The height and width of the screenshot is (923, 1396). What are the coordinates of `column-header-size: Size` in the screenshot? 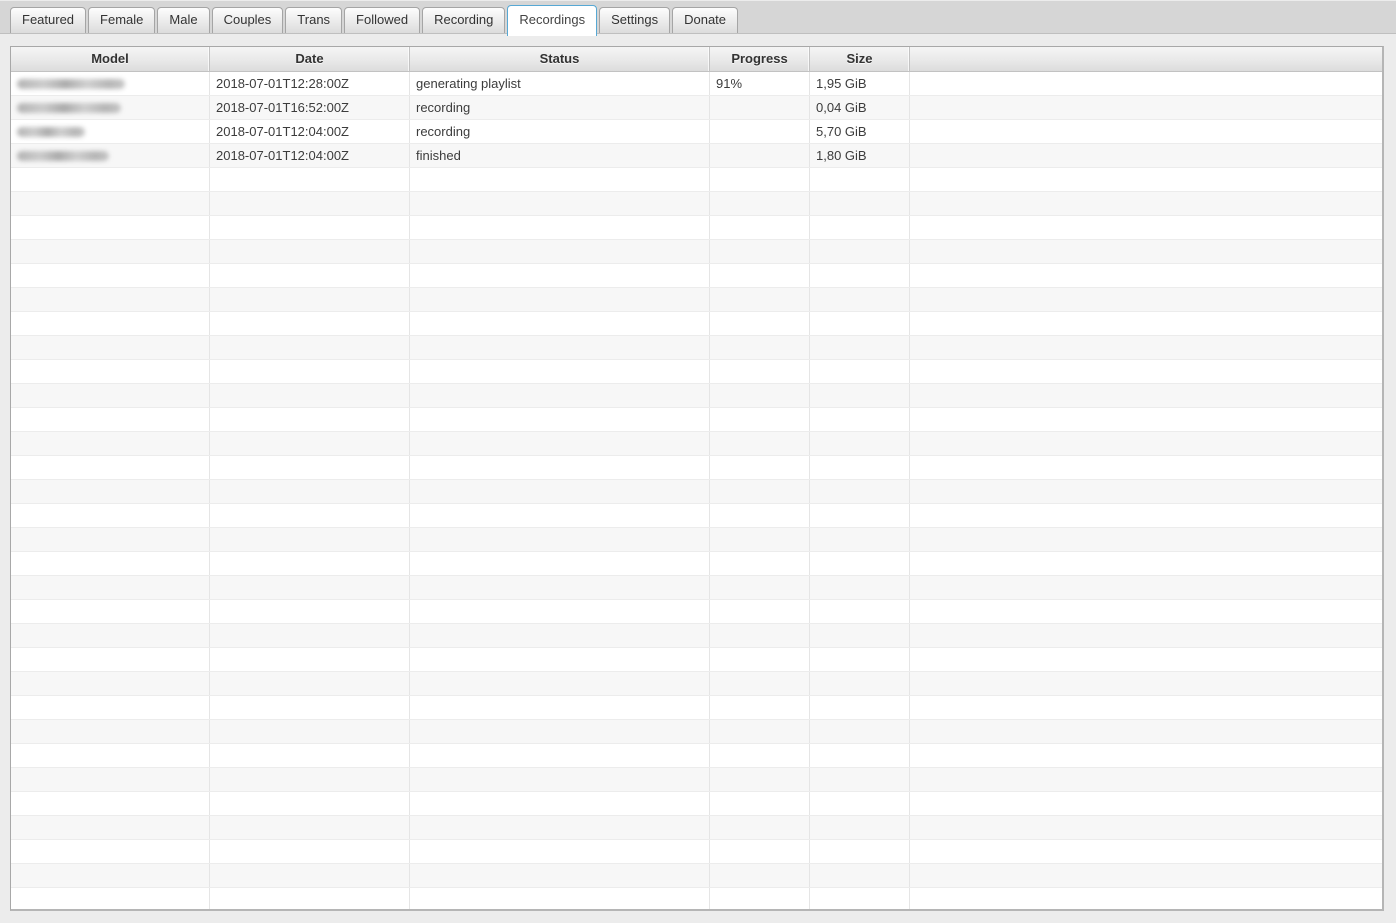 It's located at (860, 59).